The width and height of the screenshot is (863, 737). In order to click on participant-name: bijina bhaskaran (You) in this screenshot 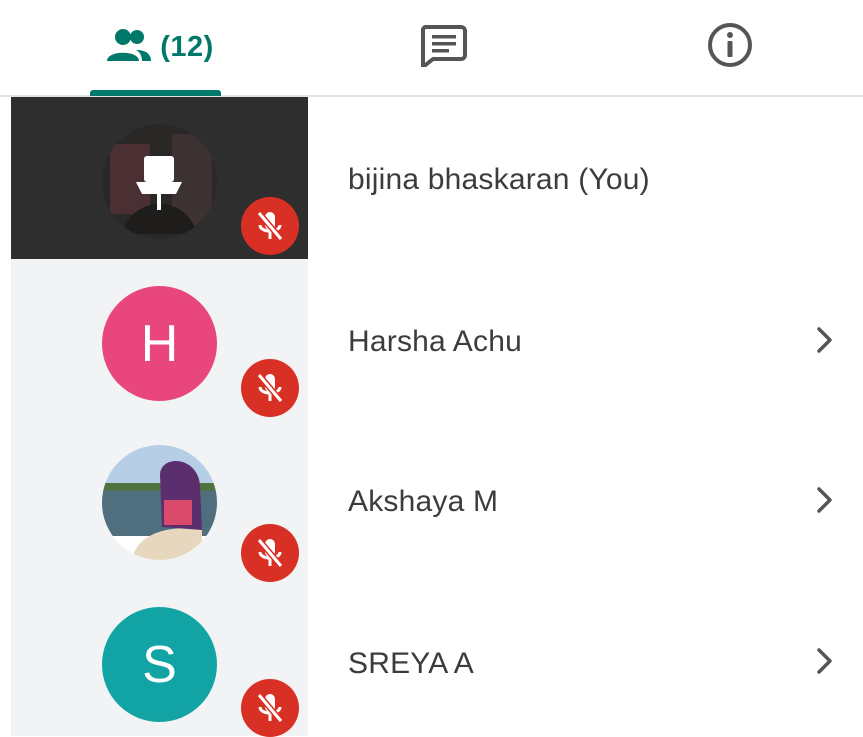, I will do `click(499, 179)`.